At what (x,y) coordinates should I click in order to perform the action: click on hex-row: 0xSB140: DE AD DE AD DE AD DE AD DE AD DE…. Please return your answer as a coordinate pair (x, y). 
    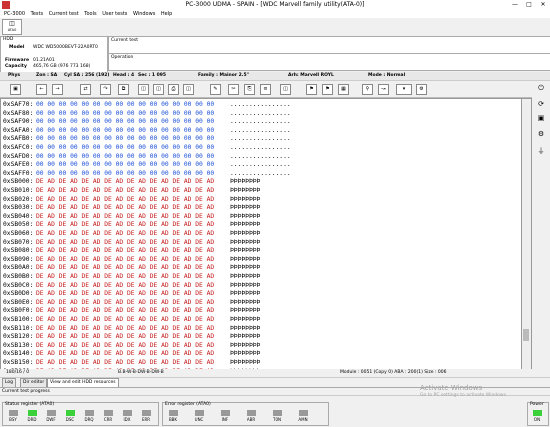
    Looking at the image, I should click on (260, 354).